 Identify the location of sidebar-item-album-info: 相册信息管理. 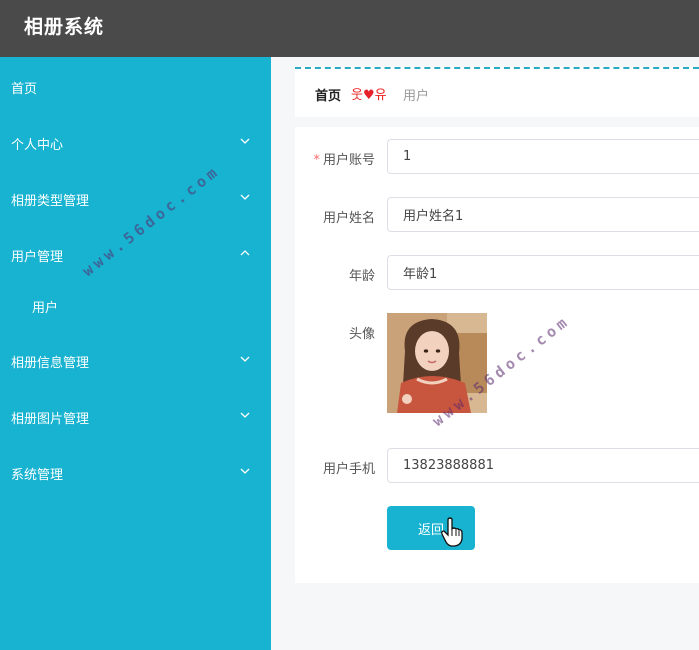
(135, 360).